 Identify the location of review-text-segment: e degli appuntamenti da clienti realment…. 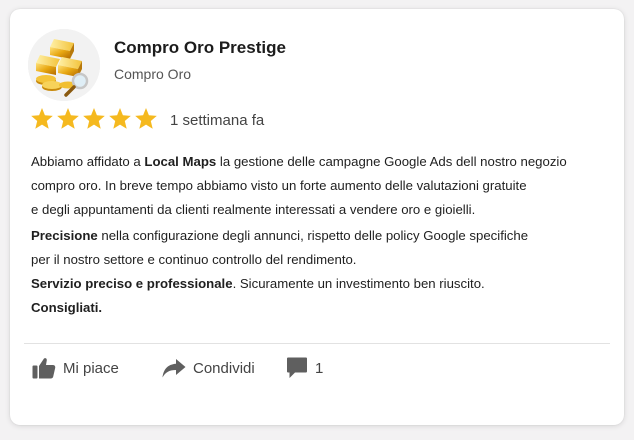
(253, 209).